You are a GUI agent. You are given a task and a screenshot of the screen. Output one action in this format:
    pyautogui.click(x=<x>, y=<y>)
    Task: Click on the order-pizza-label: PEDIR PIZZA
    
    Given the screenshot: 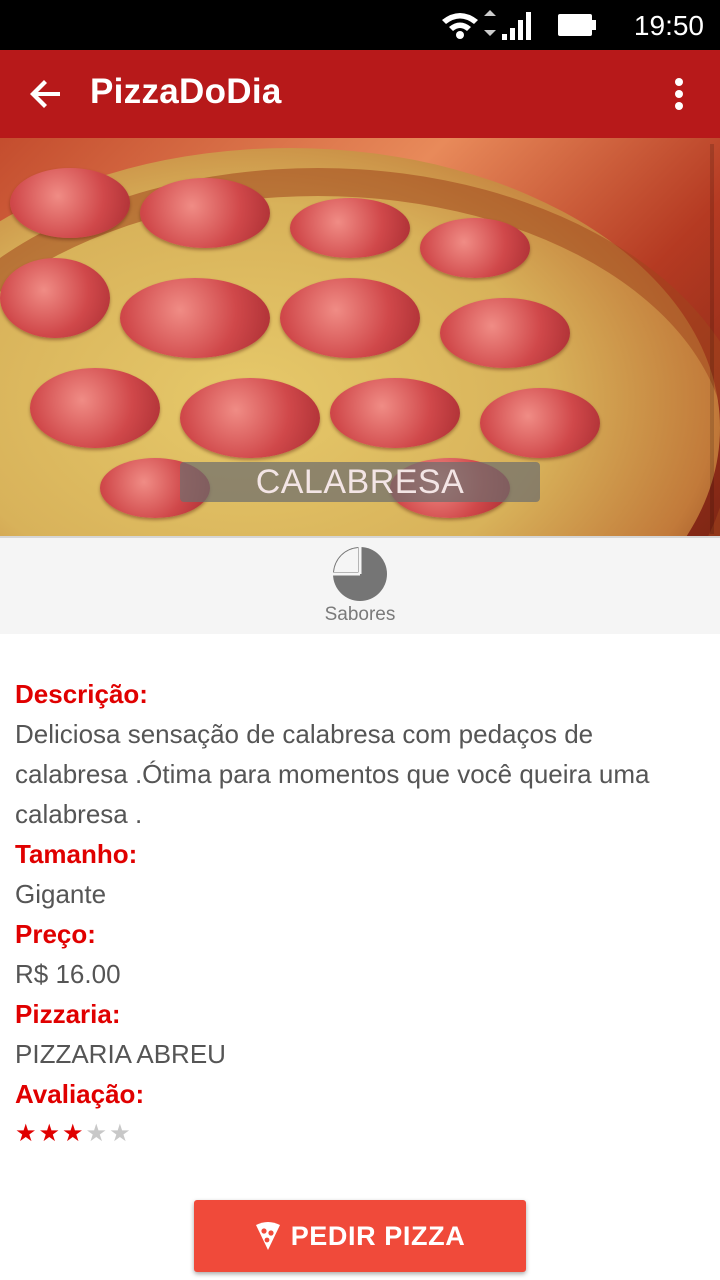 What is the action you would take?
    pyautogui.click(x=378, y=1235)
    